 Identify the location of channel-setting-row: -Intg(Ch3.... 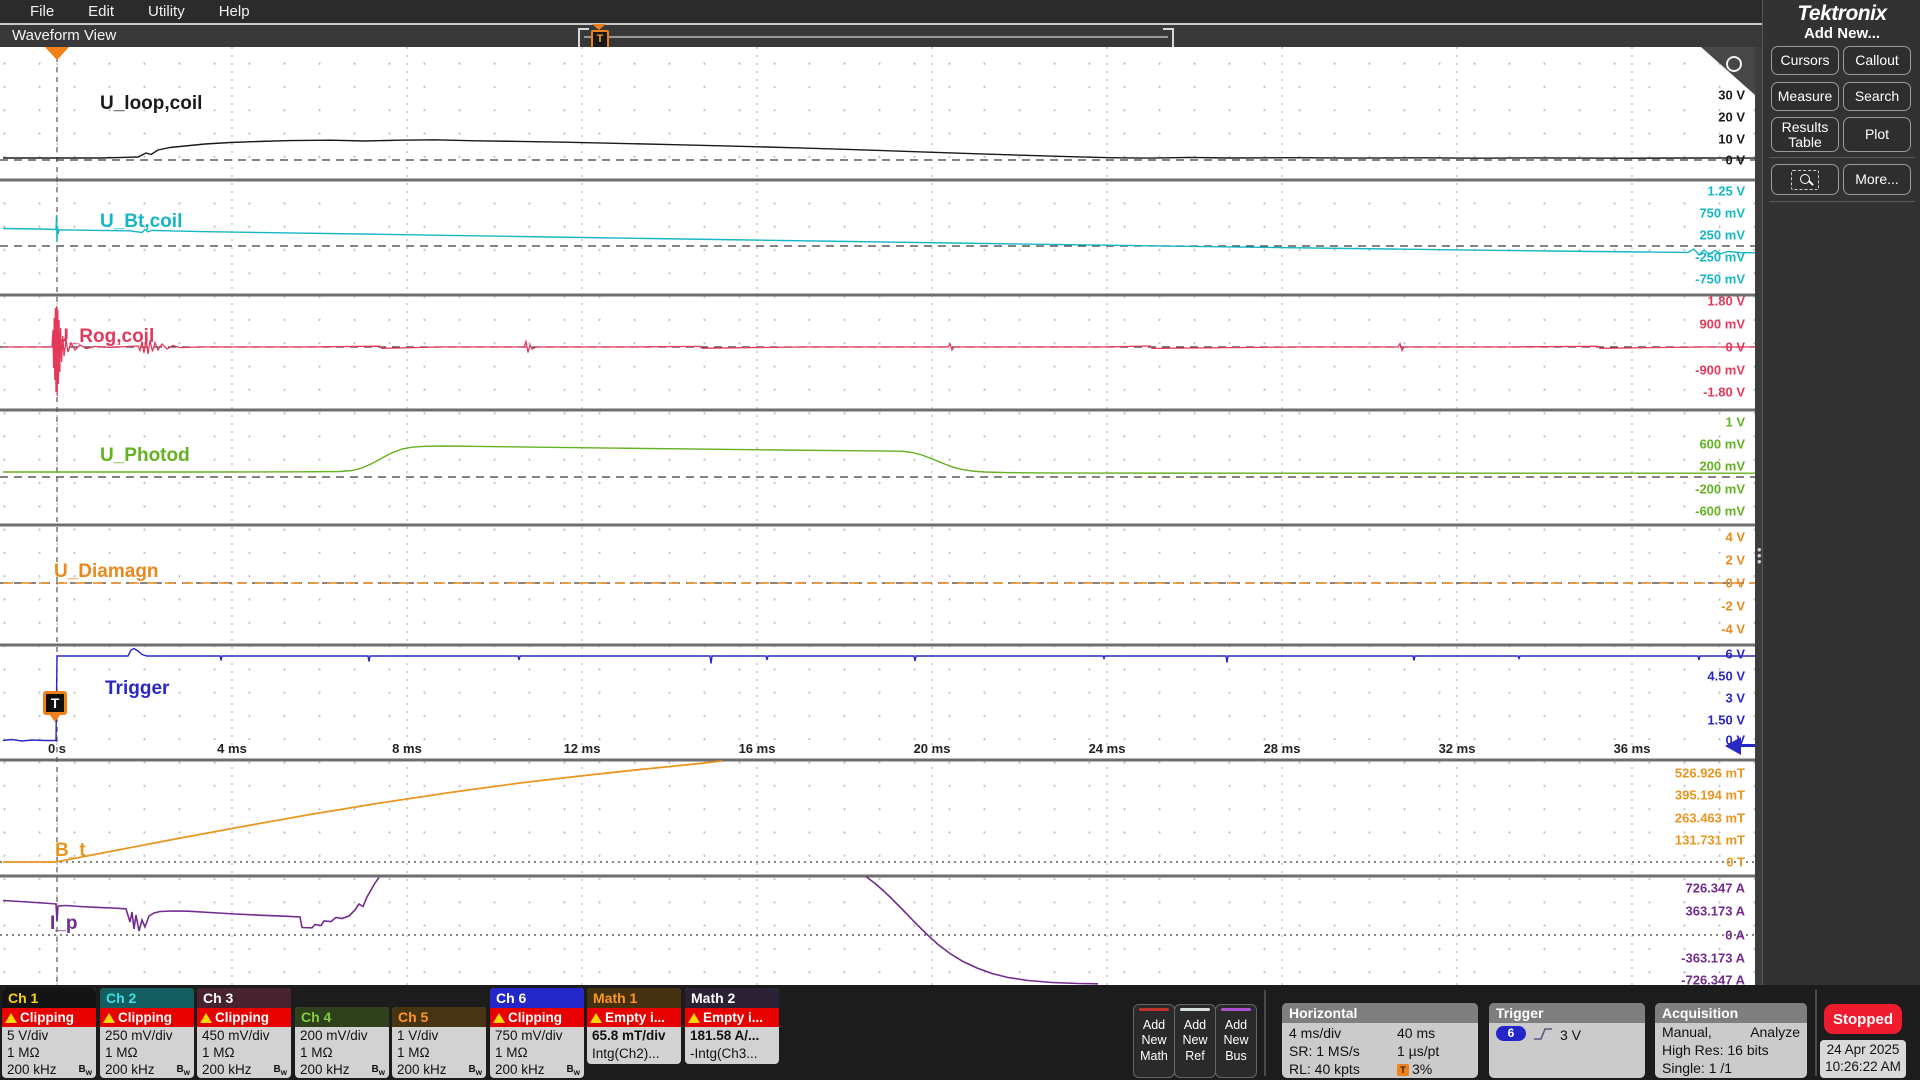
(724, 1053).